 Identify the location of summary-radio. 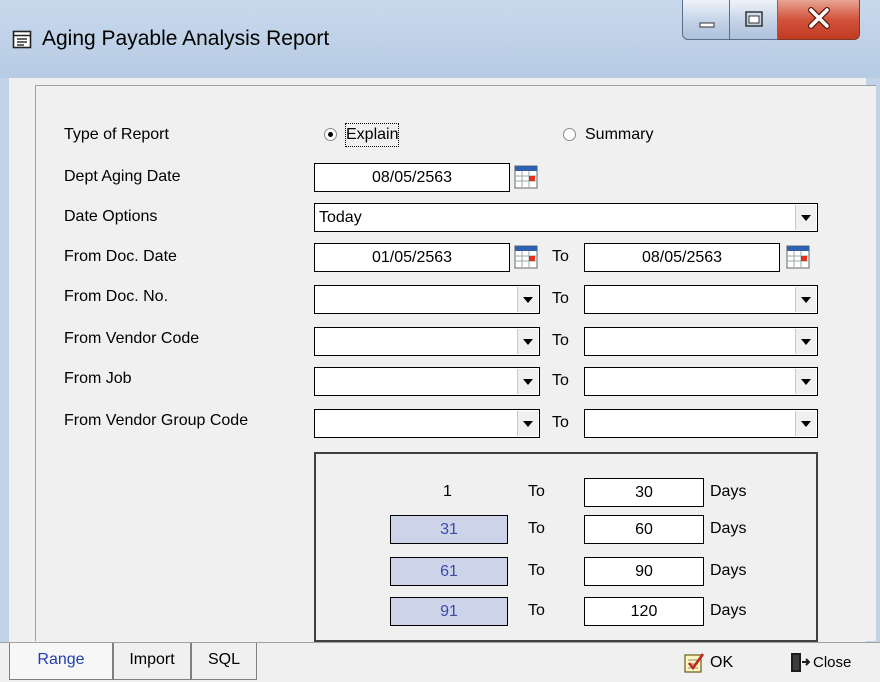
(569, 134).